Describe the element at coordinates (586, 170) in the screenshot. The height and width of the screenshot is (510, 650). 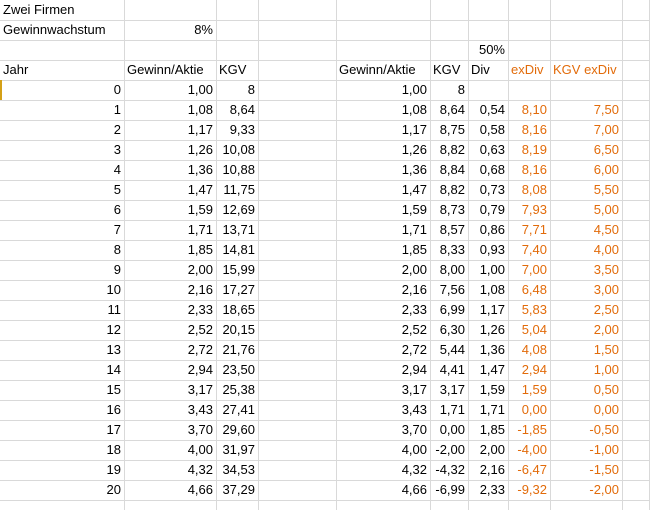
I see `kgv-exdiv-cell: 6,00` at that location.